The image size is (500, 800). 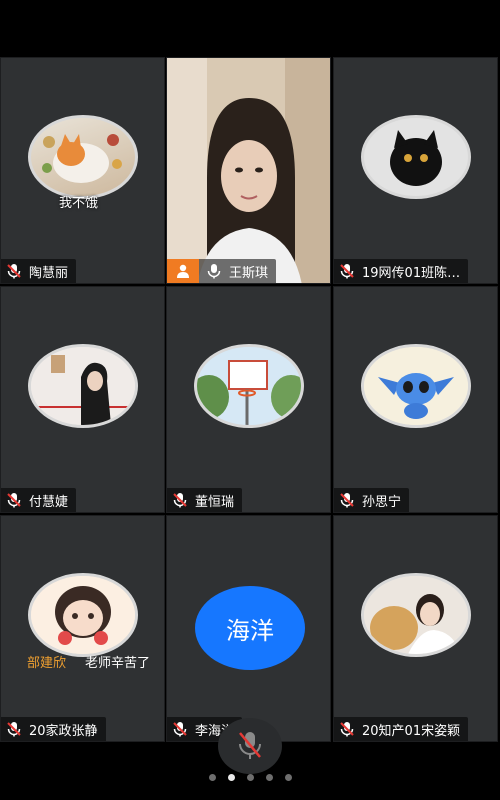 What do you see at coordinates (231, 777) in the screenshot?
I see `page-dot-active` at bounding box center [231, 777].